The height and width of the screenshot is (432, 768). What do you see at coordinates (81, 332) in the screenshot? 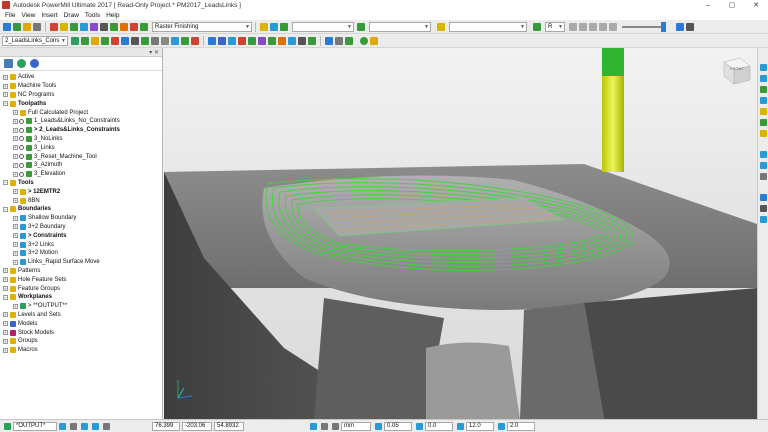
I see `tree-item: + Stock Models` at bounding box center [81, 332].